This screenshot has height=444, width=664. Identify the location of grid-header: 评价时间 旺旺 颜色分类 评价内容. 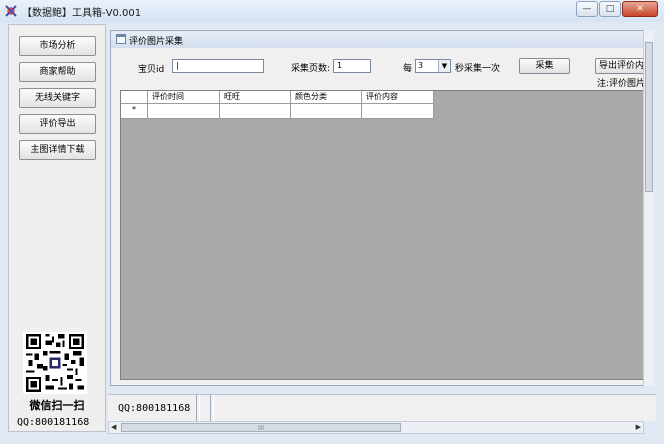
(277, 97).